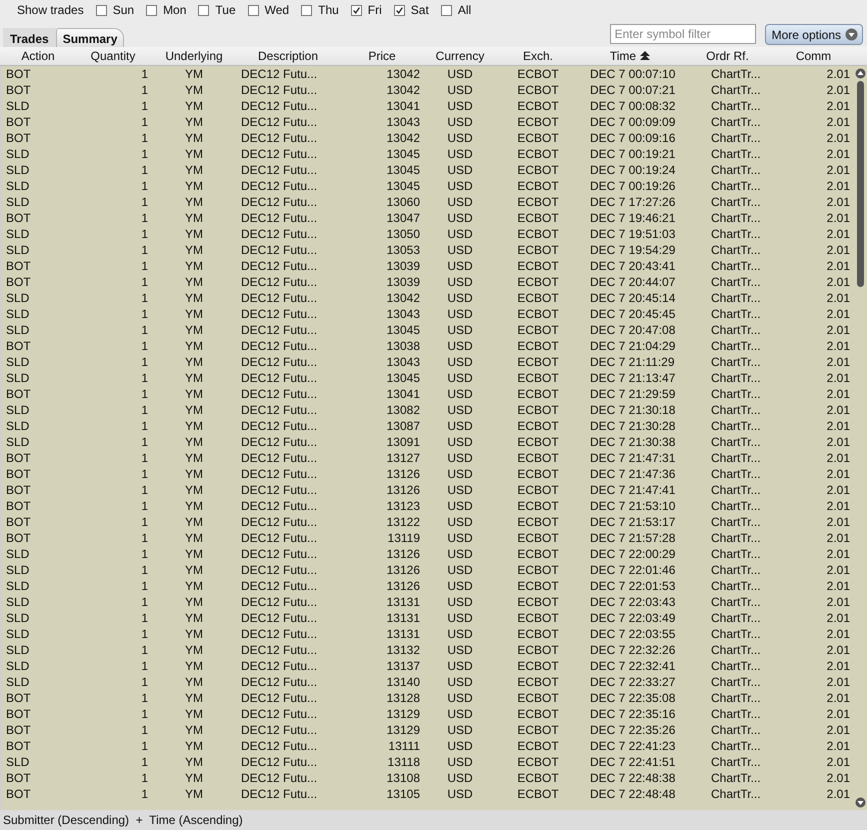  Describe the element at coordinates (38, 56) in the screenshot. I see `column-header: Action` at that location.